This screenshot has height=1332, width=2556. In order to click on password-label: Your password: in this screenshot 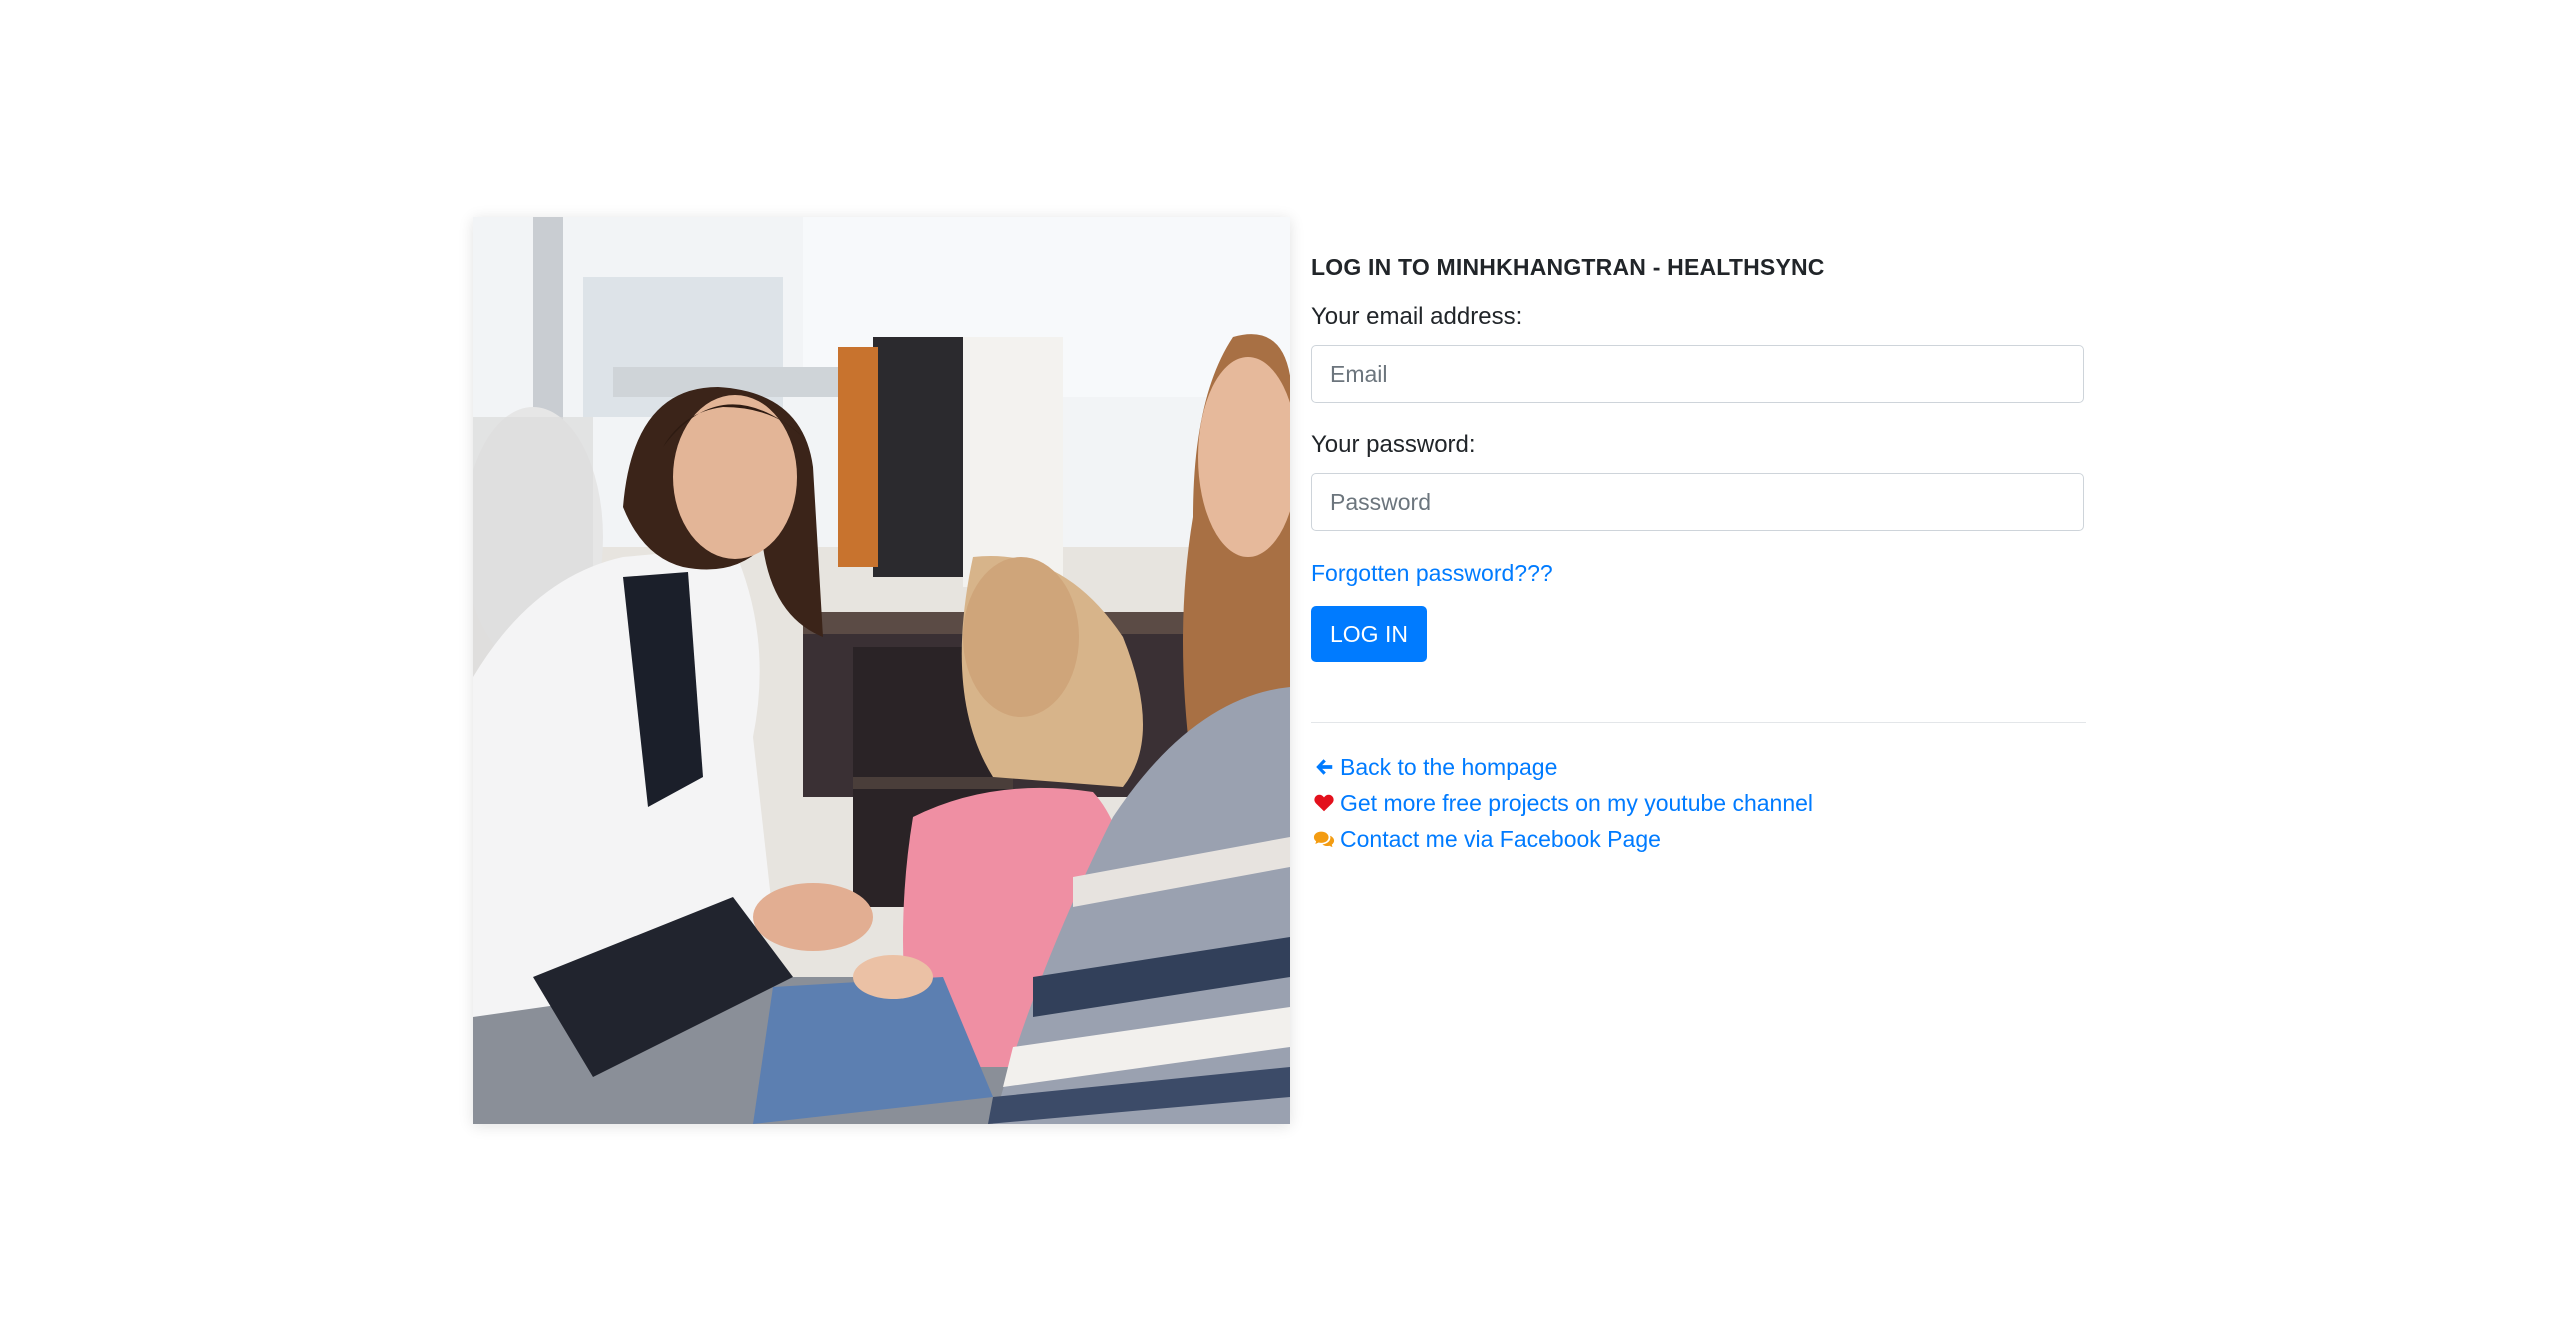, I will do `click(1393, 444)`.